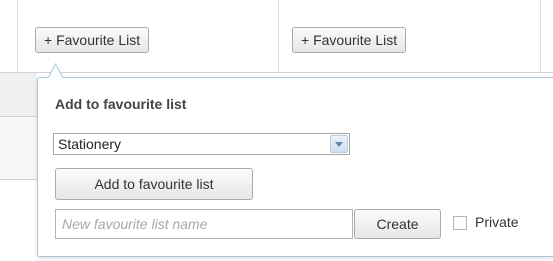 This screenshot has height=261, width=553. Describe the element at coordinates (90, 144) in the screenshot. I see `select-value: Stationery` at that location.